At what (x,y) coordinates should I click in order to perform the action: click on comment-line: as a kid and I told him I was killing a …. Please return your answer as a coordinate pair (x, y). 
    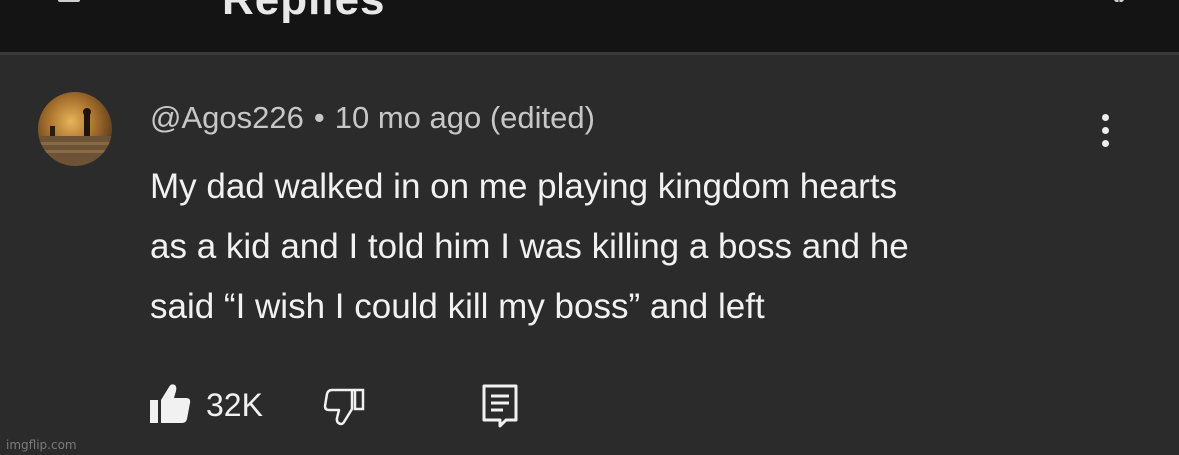
    Looking at the image, I should click on (529, 246).